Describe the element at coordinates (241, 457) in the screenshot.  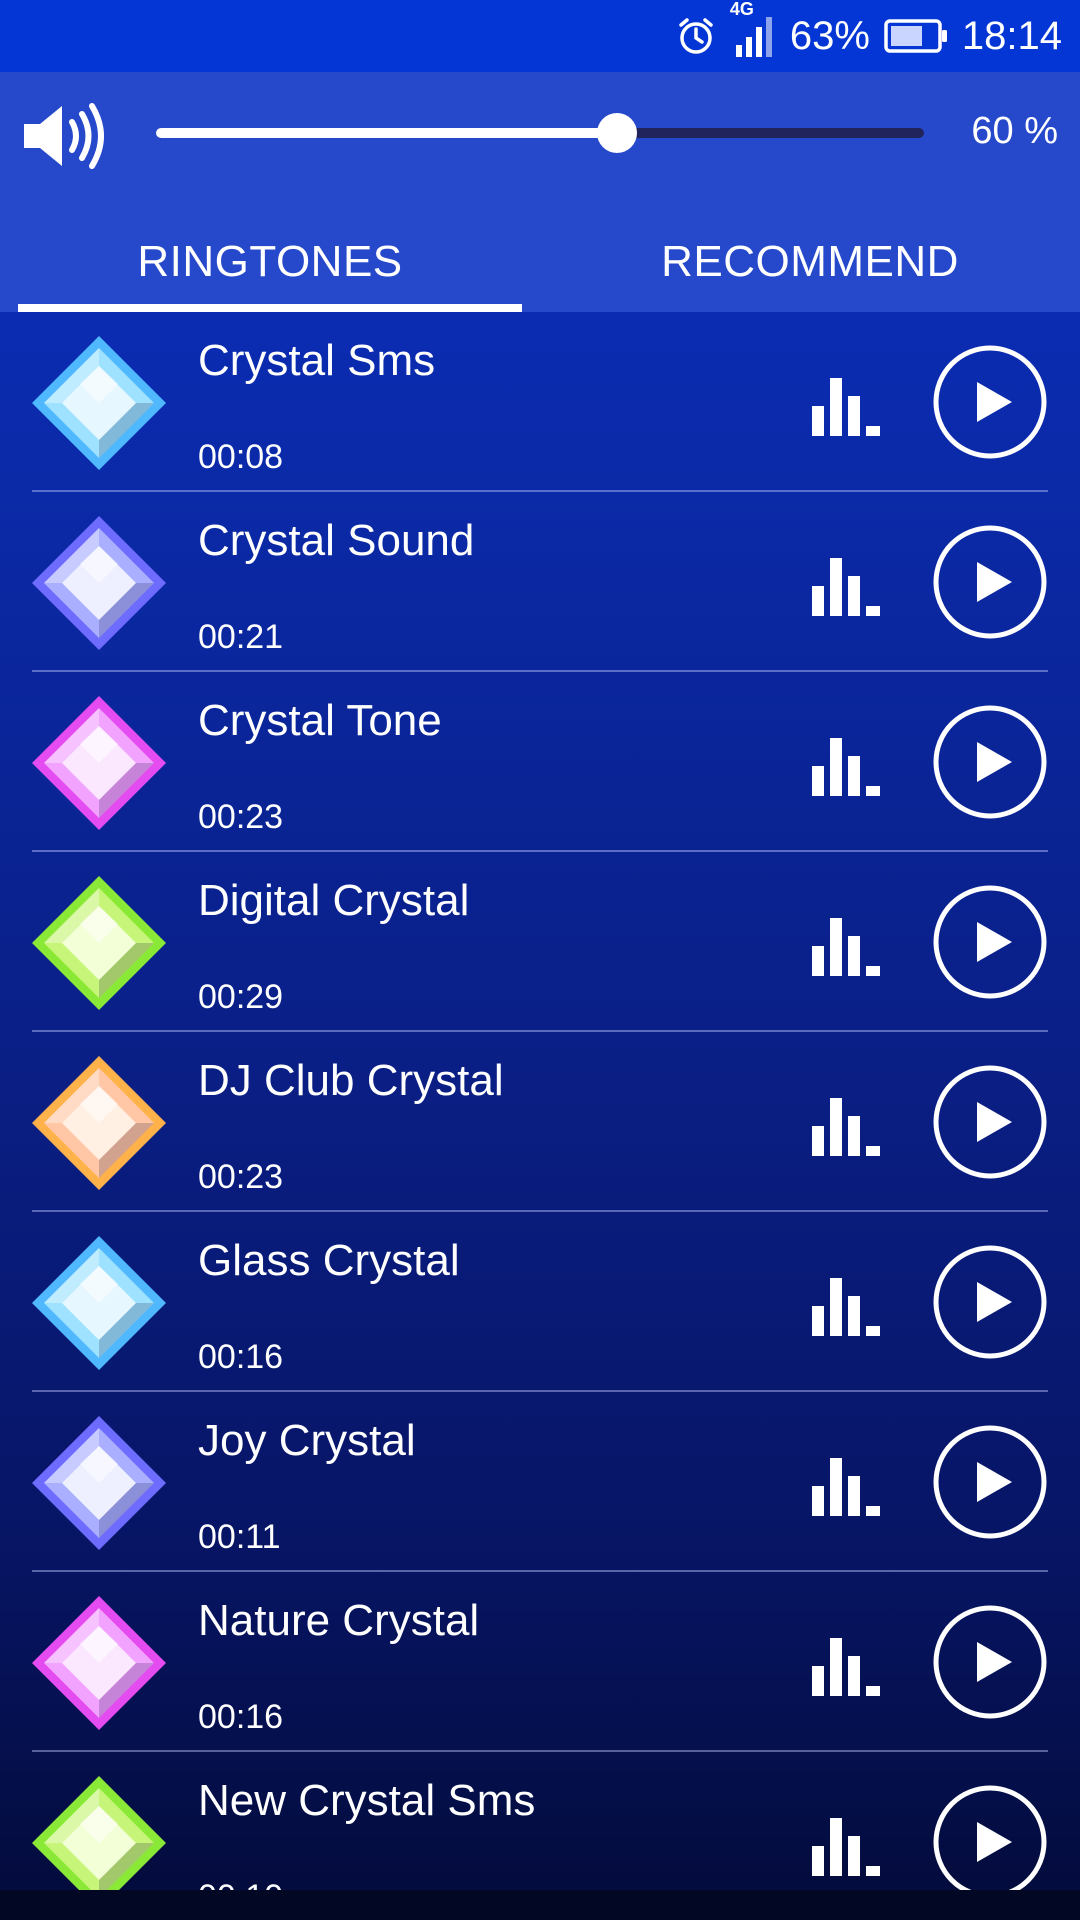
I see `ringtone-duration: 00:08` at that location.